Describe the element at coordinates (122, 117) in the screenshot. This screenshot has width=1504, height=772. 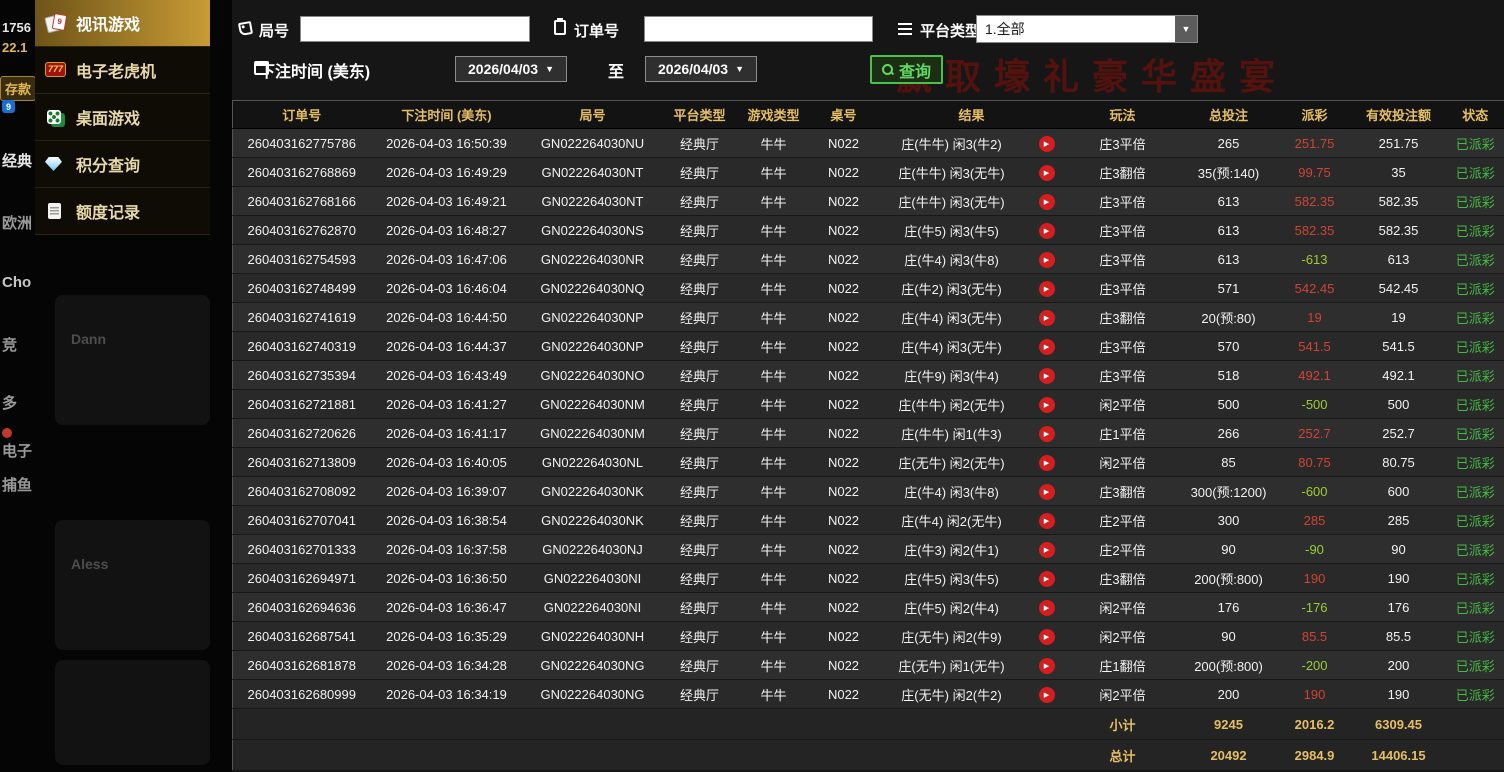
I see `sidebar-item-table-games: 桌面游戏` at that location.